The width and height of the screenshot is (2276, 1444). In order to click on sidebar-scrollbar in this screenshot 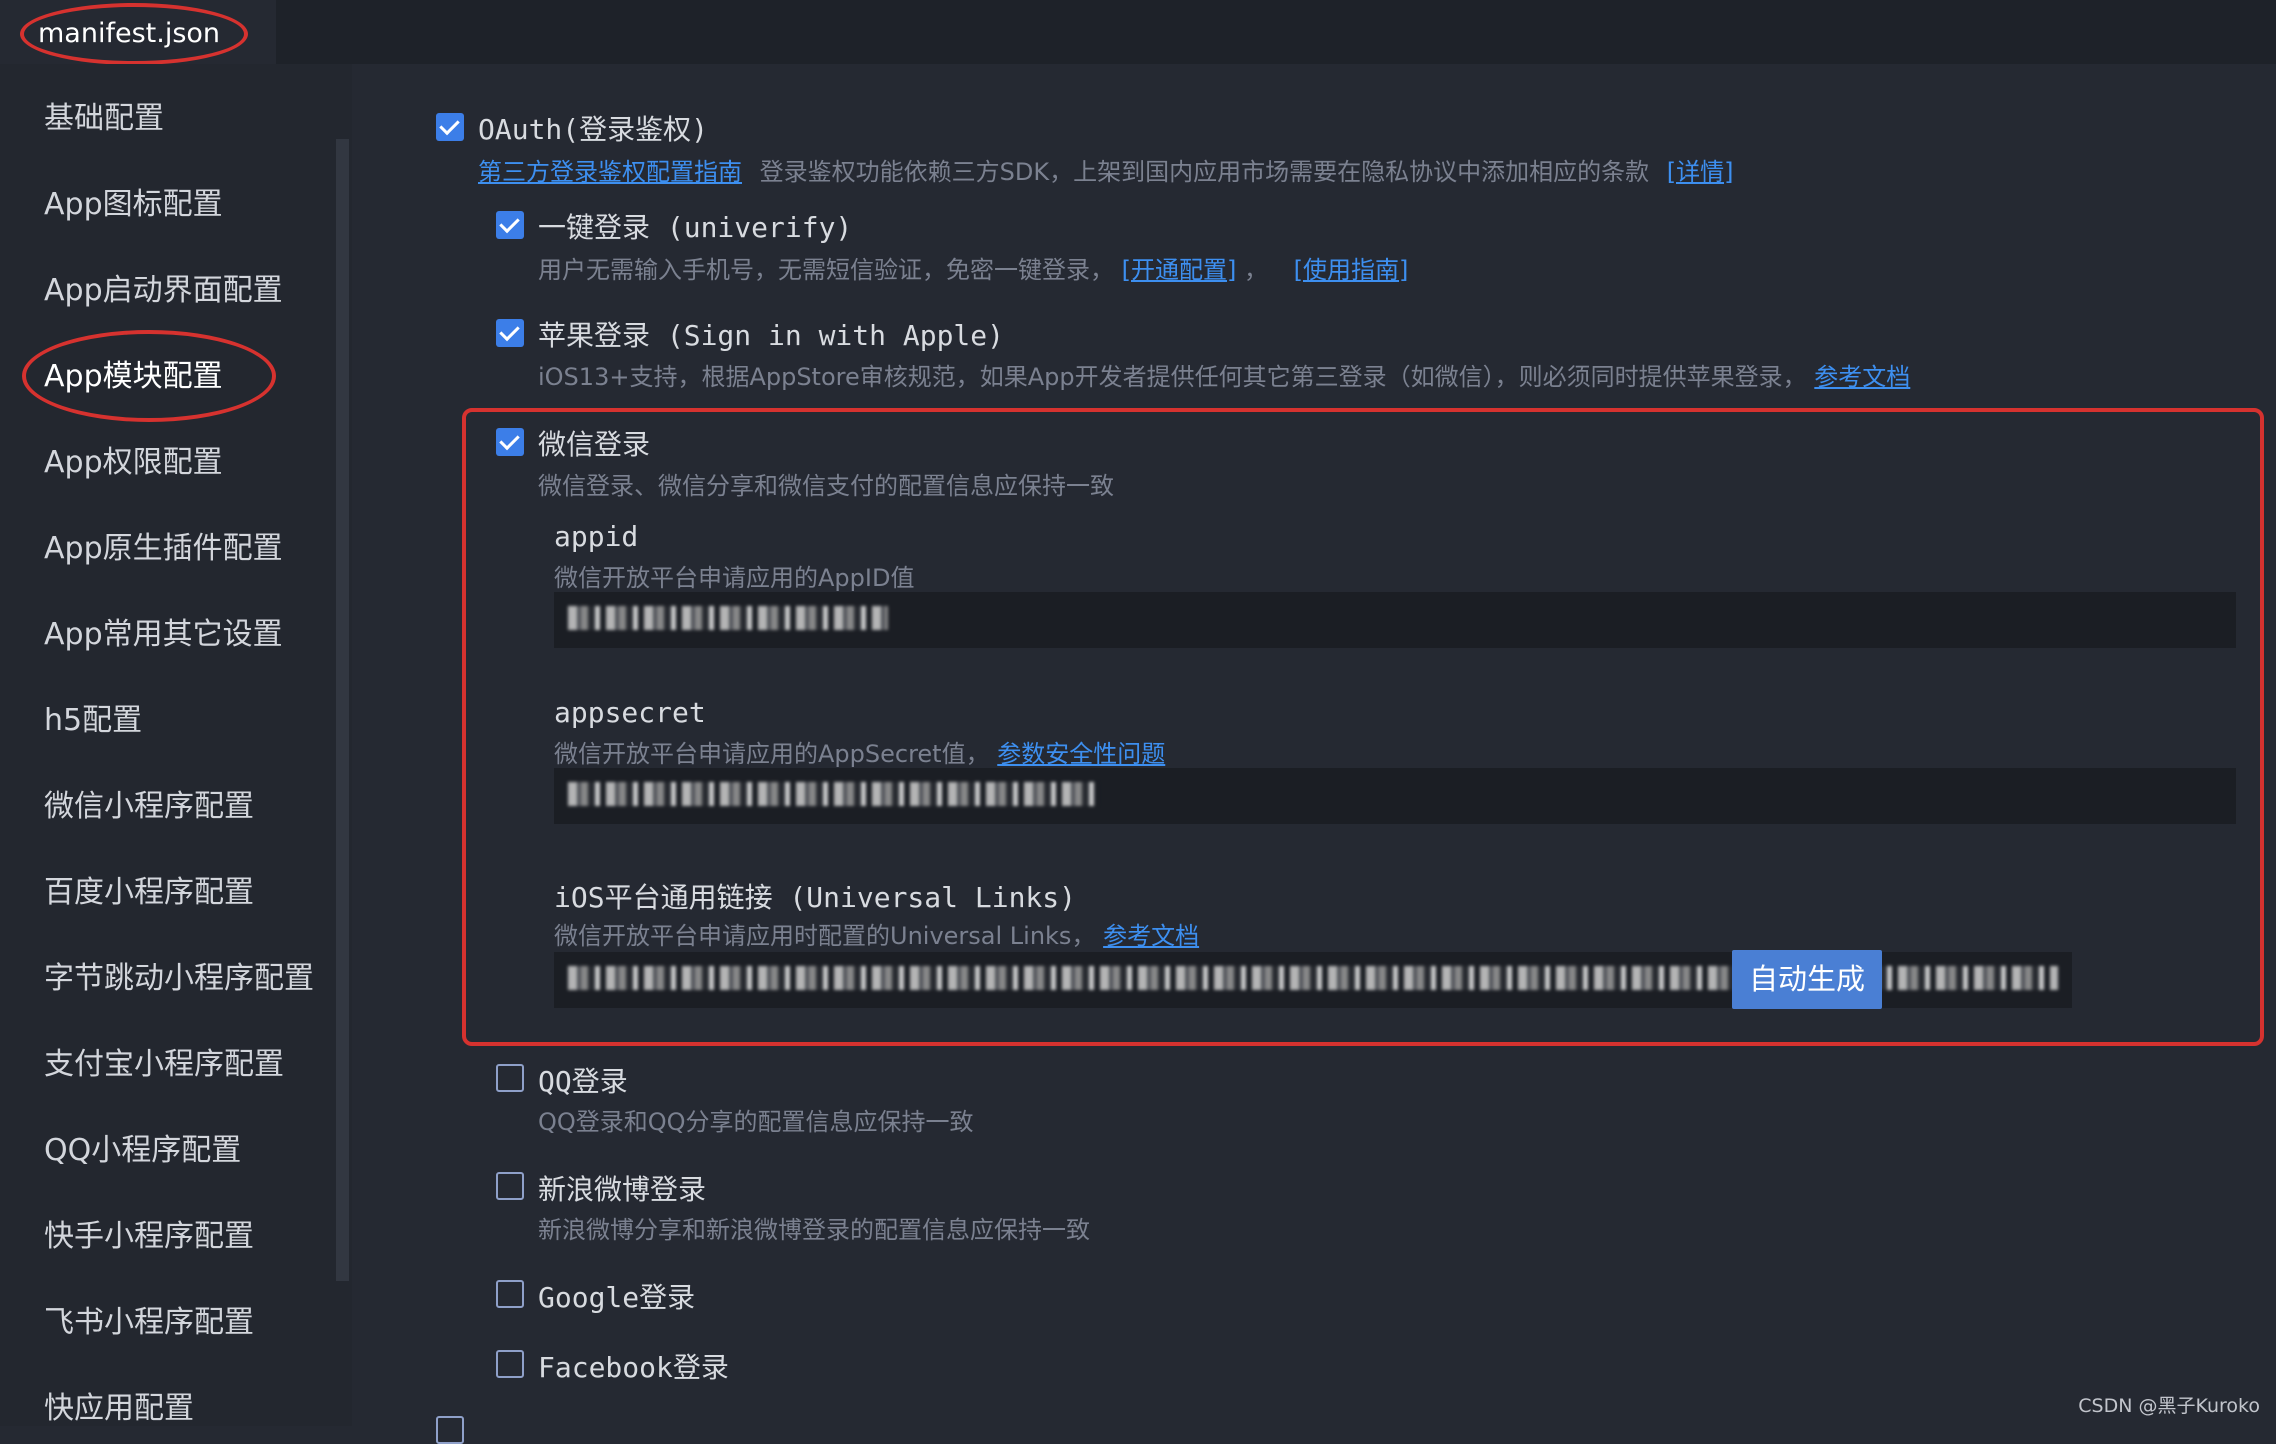, I will do `click(342, 710)`.